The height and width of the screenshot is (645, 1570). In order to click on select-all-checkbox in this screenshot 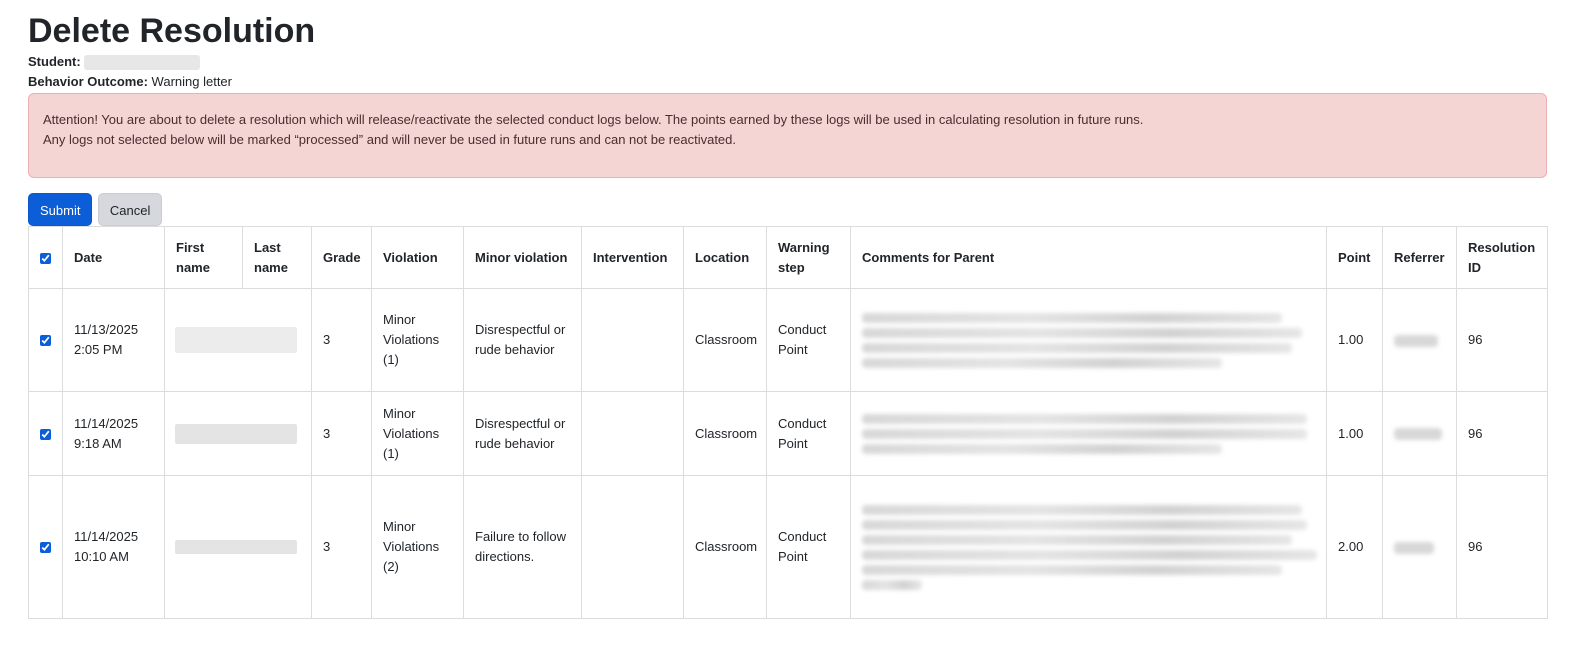, I will do `click(45, 258)`.